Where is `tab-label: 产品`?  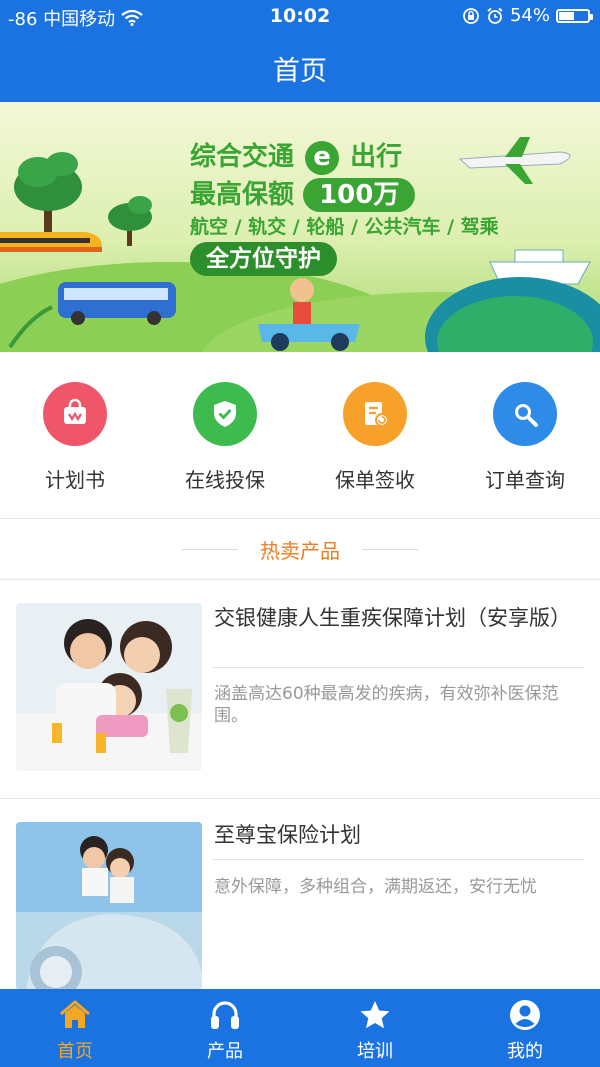
tab-label: 产品 is located at coordinates (225, 1051).